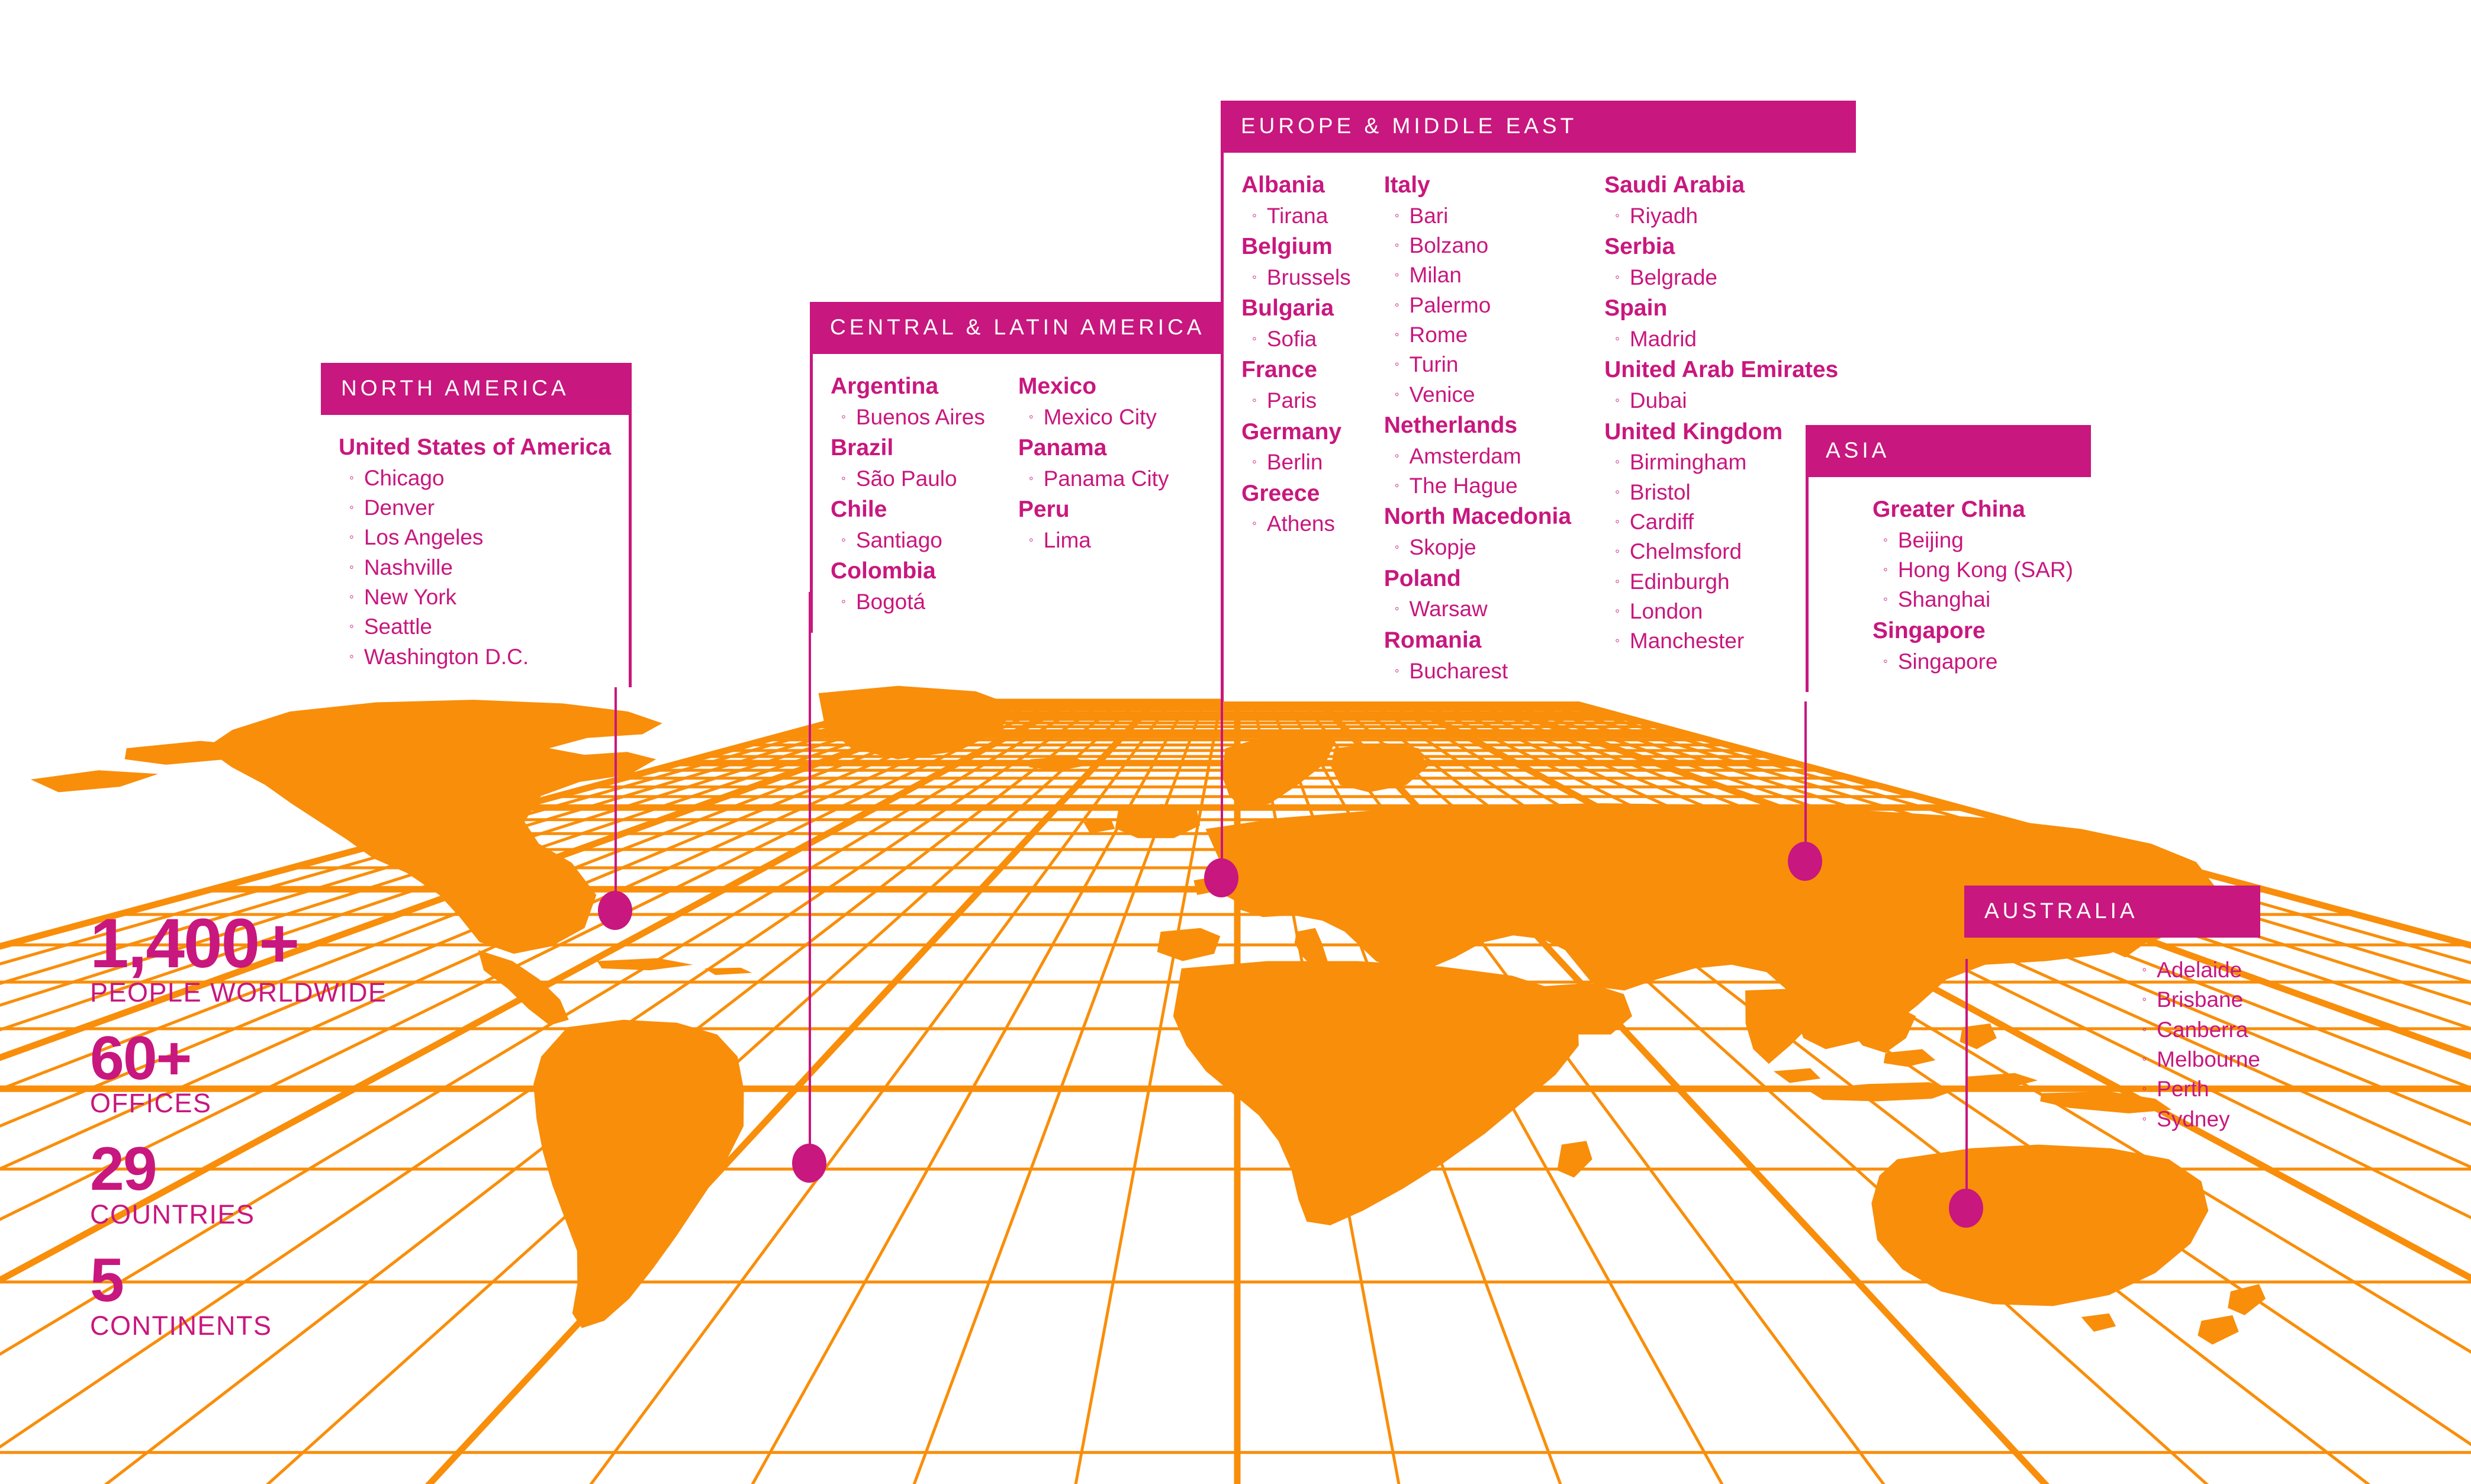 This screenshot has width=2471, height=1484. I want to click on stat-offices: 60+ OFFICES, so click(239, 1071).